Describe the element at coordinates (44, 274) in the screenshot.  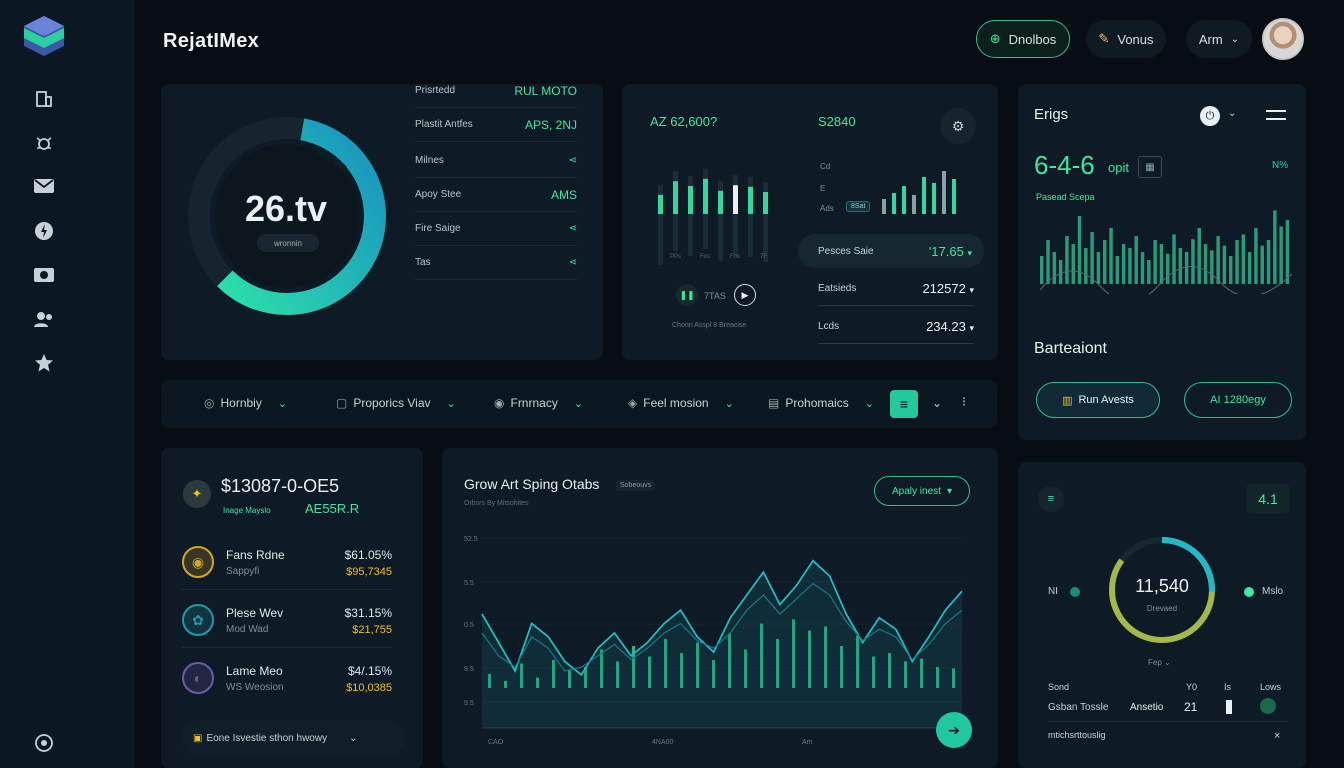
I see `camera-icon` at that location.